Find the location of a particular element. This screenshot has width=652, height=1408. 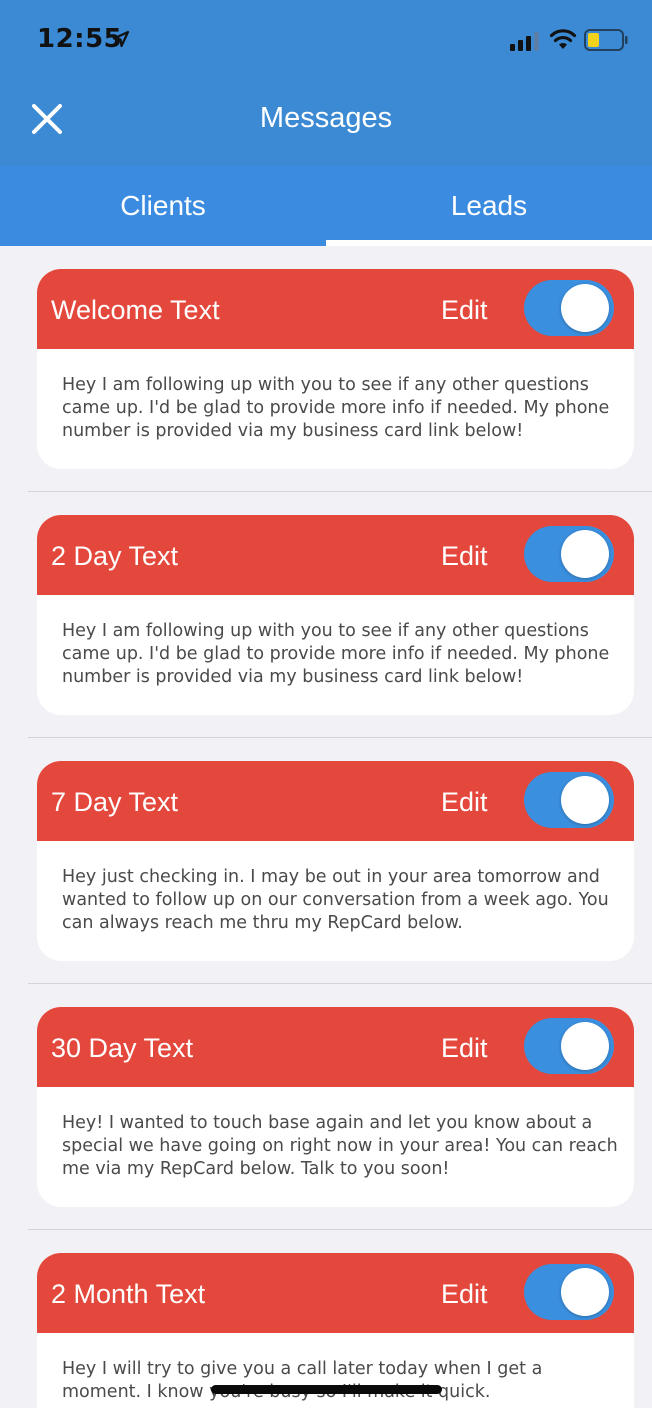

tab-leads: Leads is located at coordinates (489, 206).